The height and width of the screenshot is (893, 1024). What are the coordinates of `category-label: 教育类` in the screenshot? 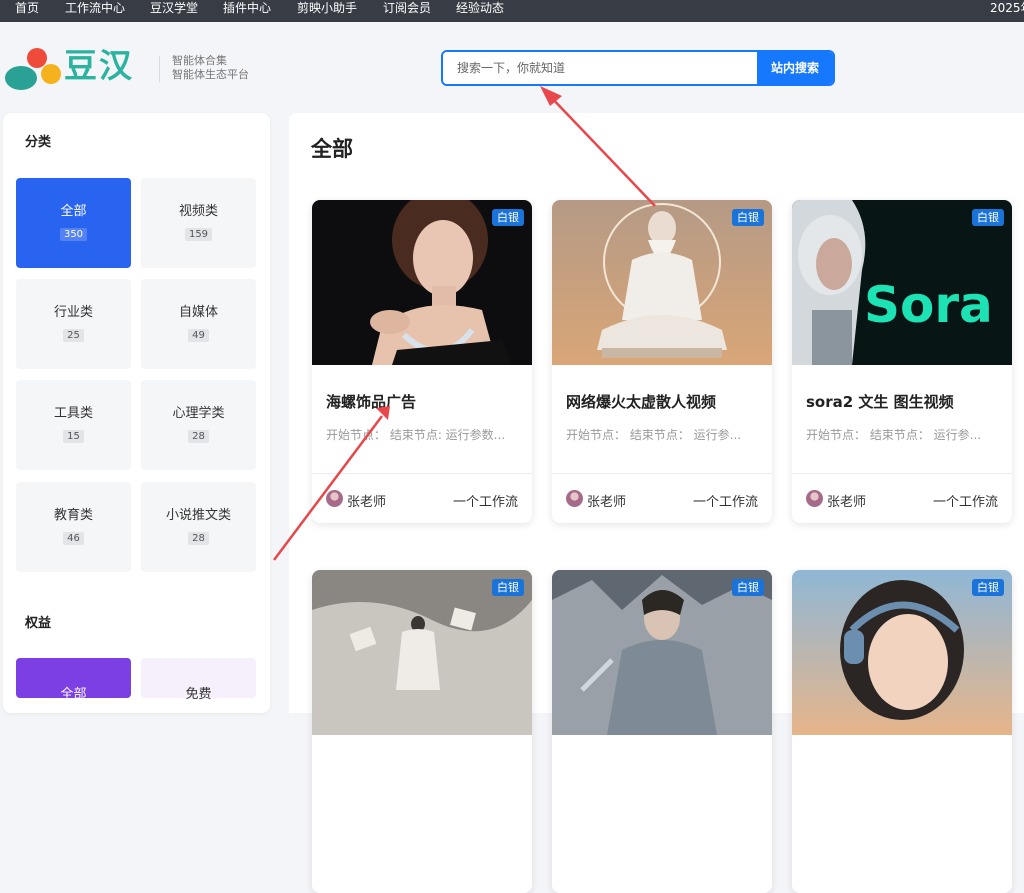 It's located at (73, 515).